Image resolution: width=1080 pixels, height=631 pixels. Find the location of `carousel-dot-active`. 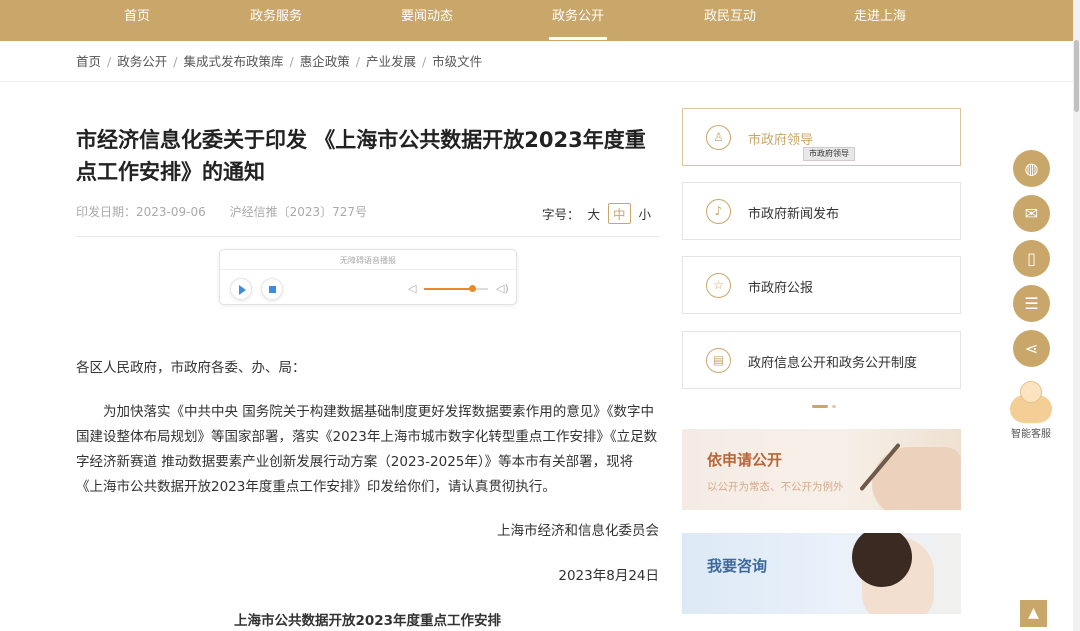

carousel-dot-active is located at coordinates (820, 406).